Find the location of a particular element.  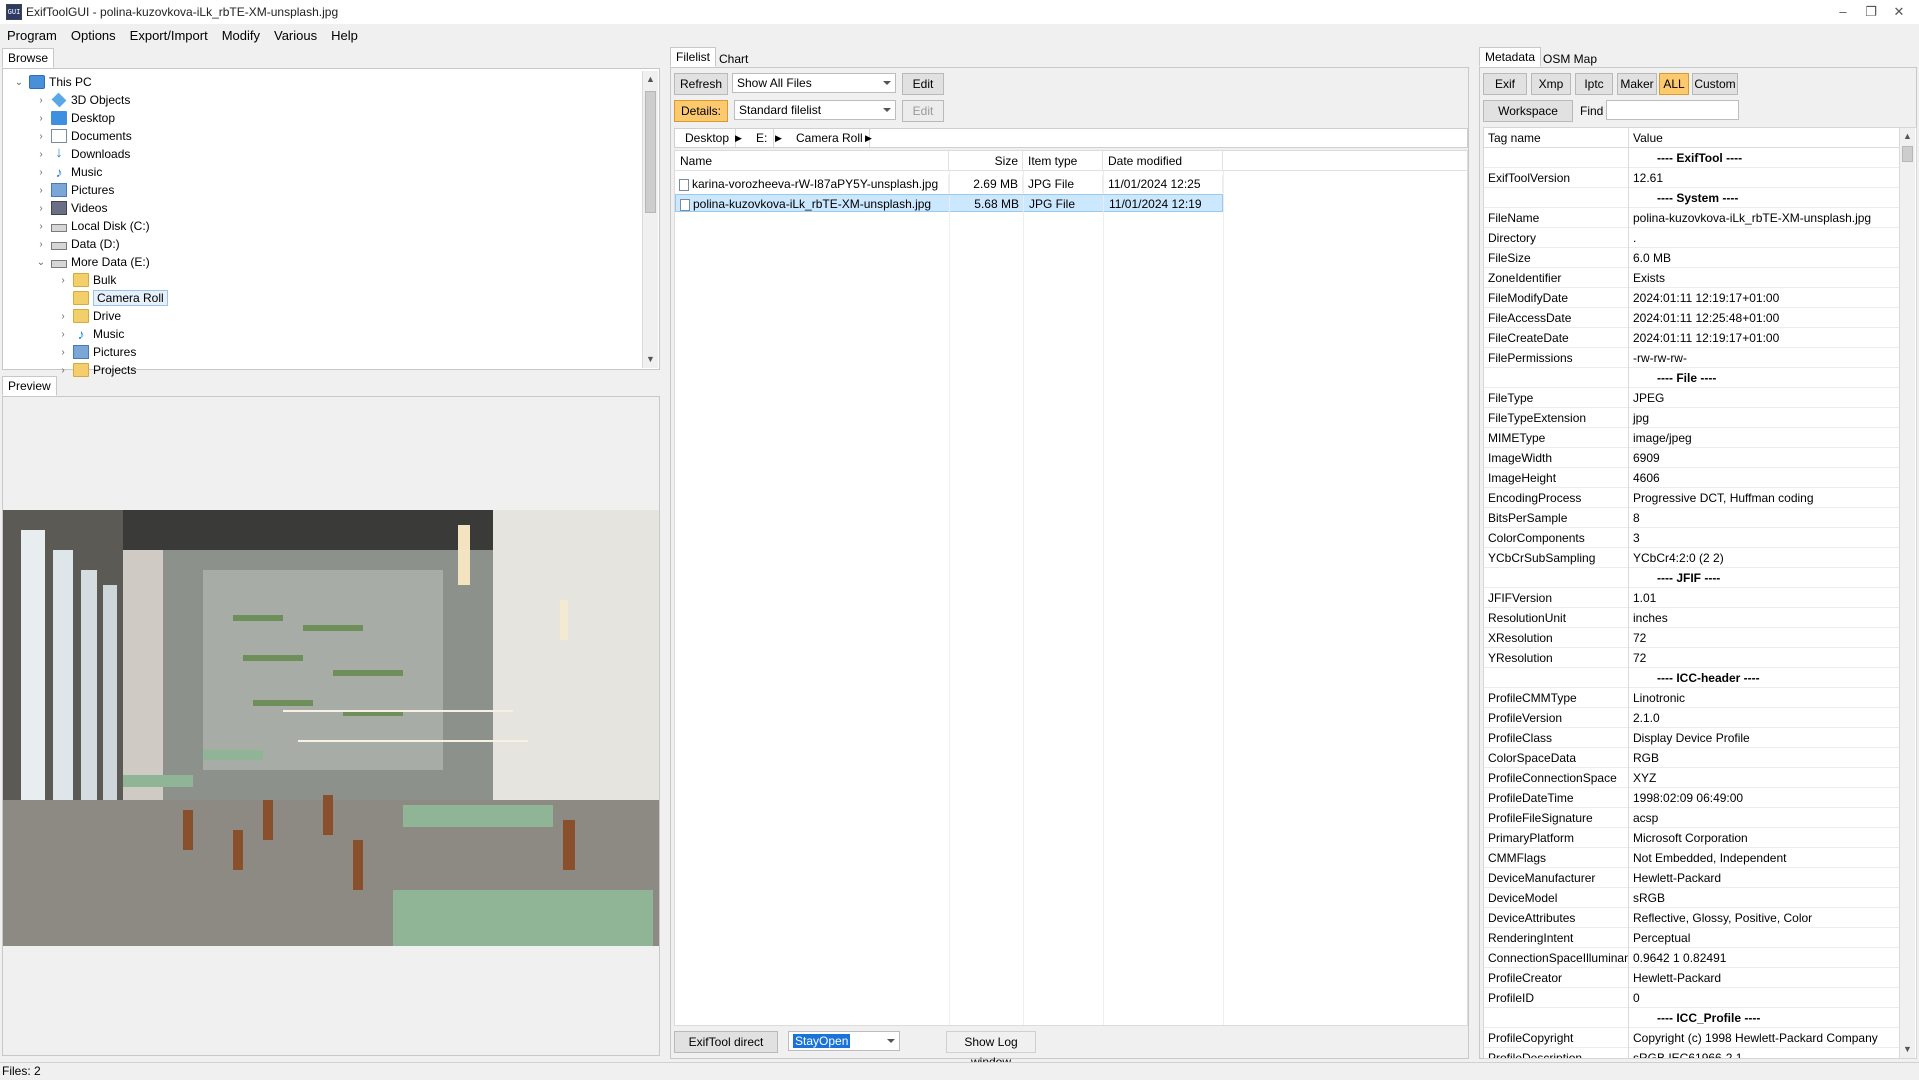

metadata-row: DeviceModel sRGB is located at coordinates (1691, 898).